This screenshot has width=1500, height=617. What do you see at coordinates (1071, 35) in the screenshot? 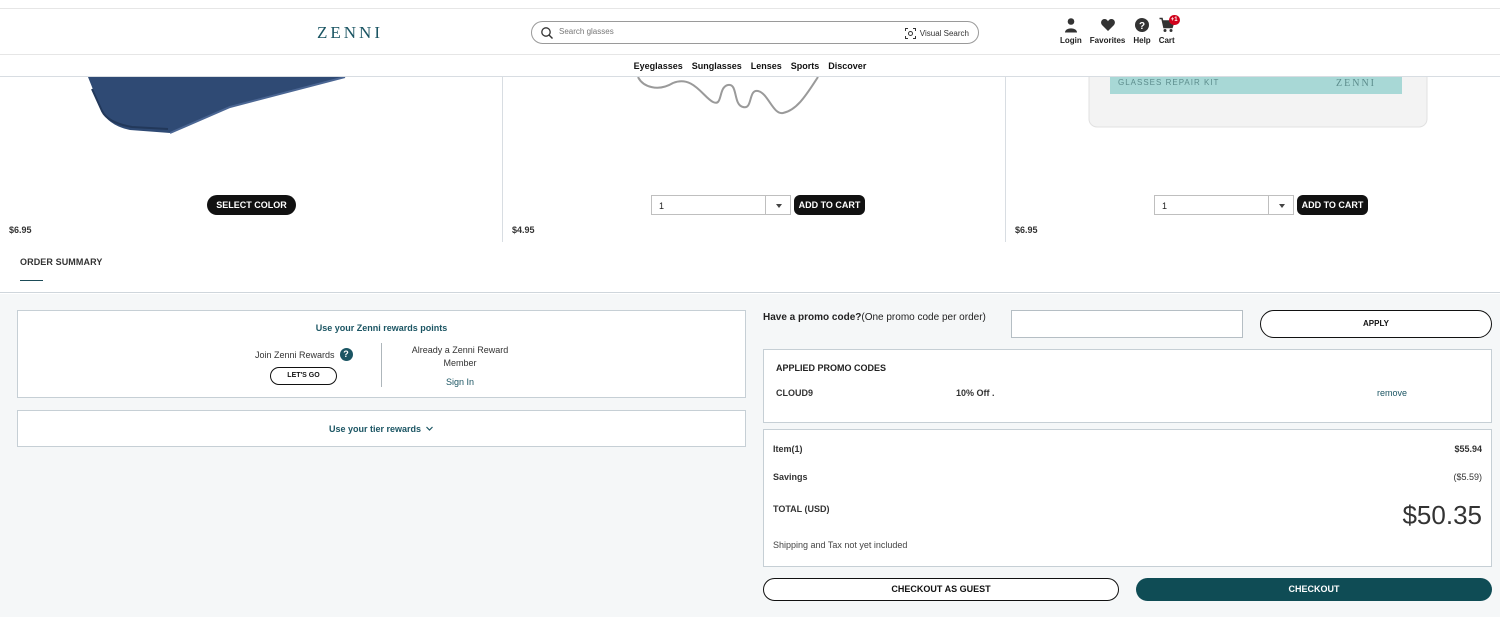
I see `login-button: Login` at bounding box center [1071, 35].